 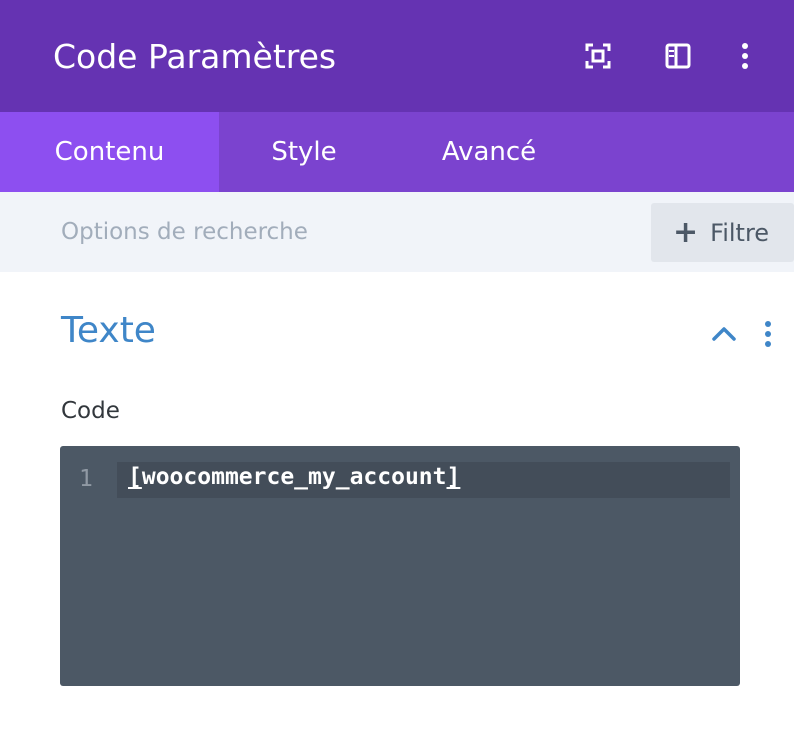 What do you see at coordinates (320, 232) in the screenshot?
I see `search-input` at bounding box center [320, 232].